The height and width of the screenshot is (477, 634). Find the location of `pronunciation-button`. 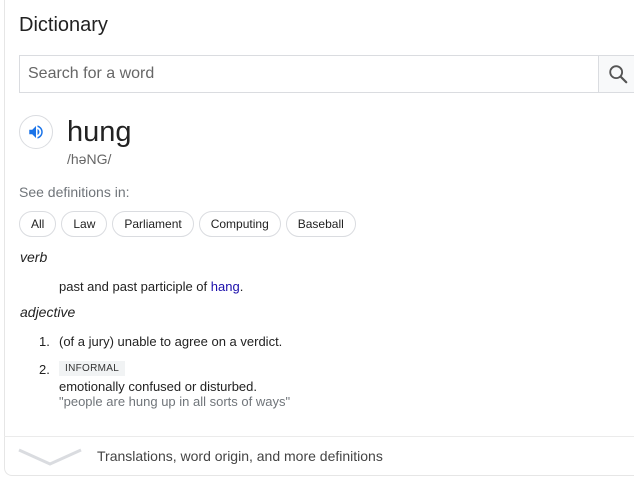

pronunciation-button is located at coordinates (36, 132).